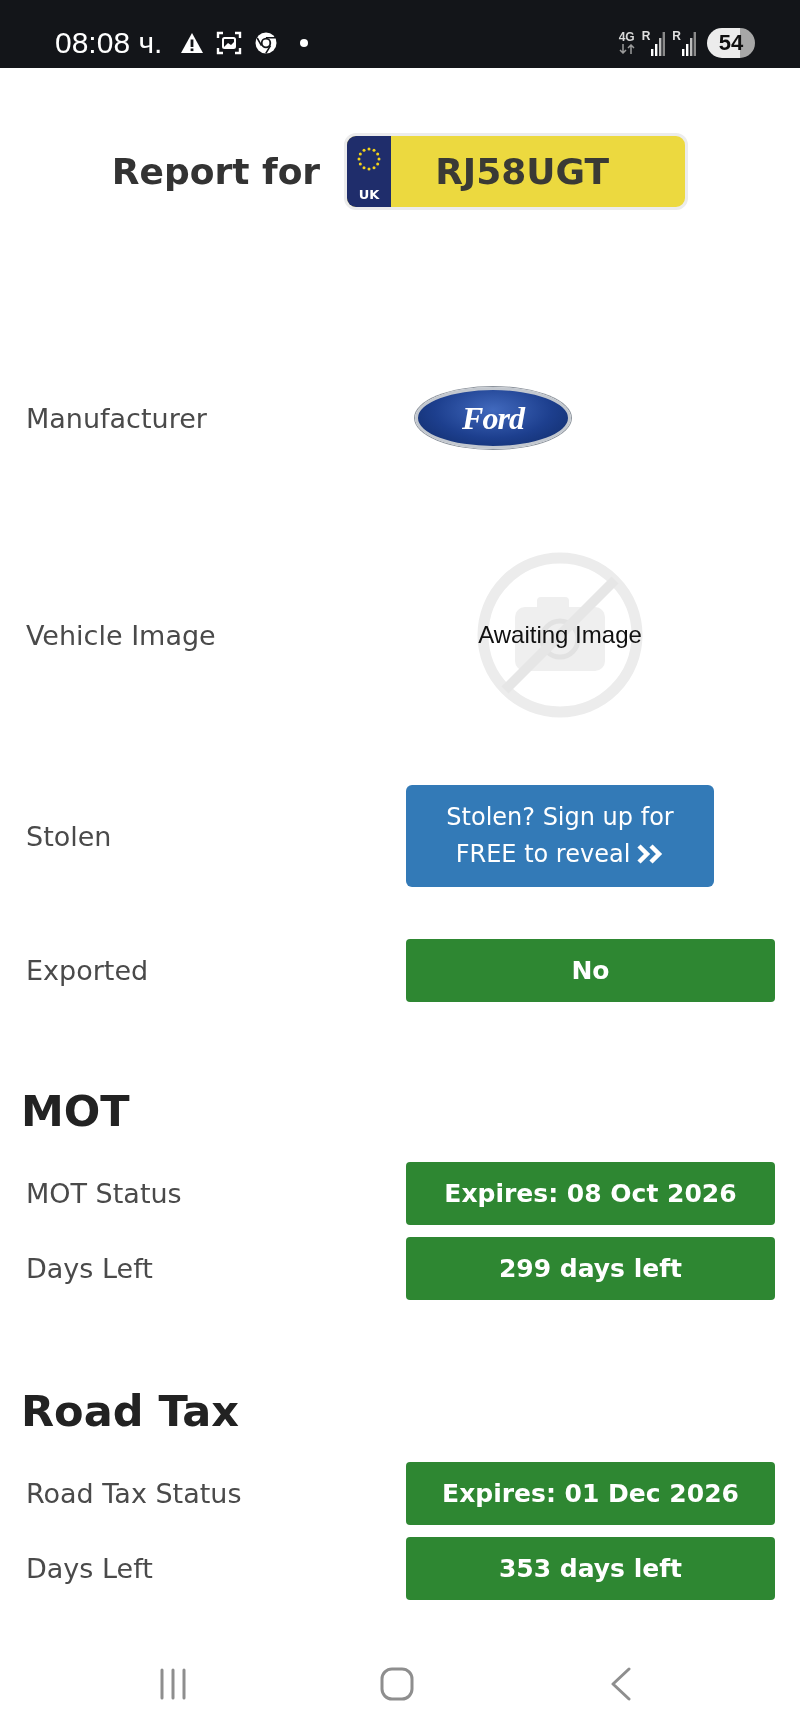  I want to click on field-label: Exported, so click(88, 970).